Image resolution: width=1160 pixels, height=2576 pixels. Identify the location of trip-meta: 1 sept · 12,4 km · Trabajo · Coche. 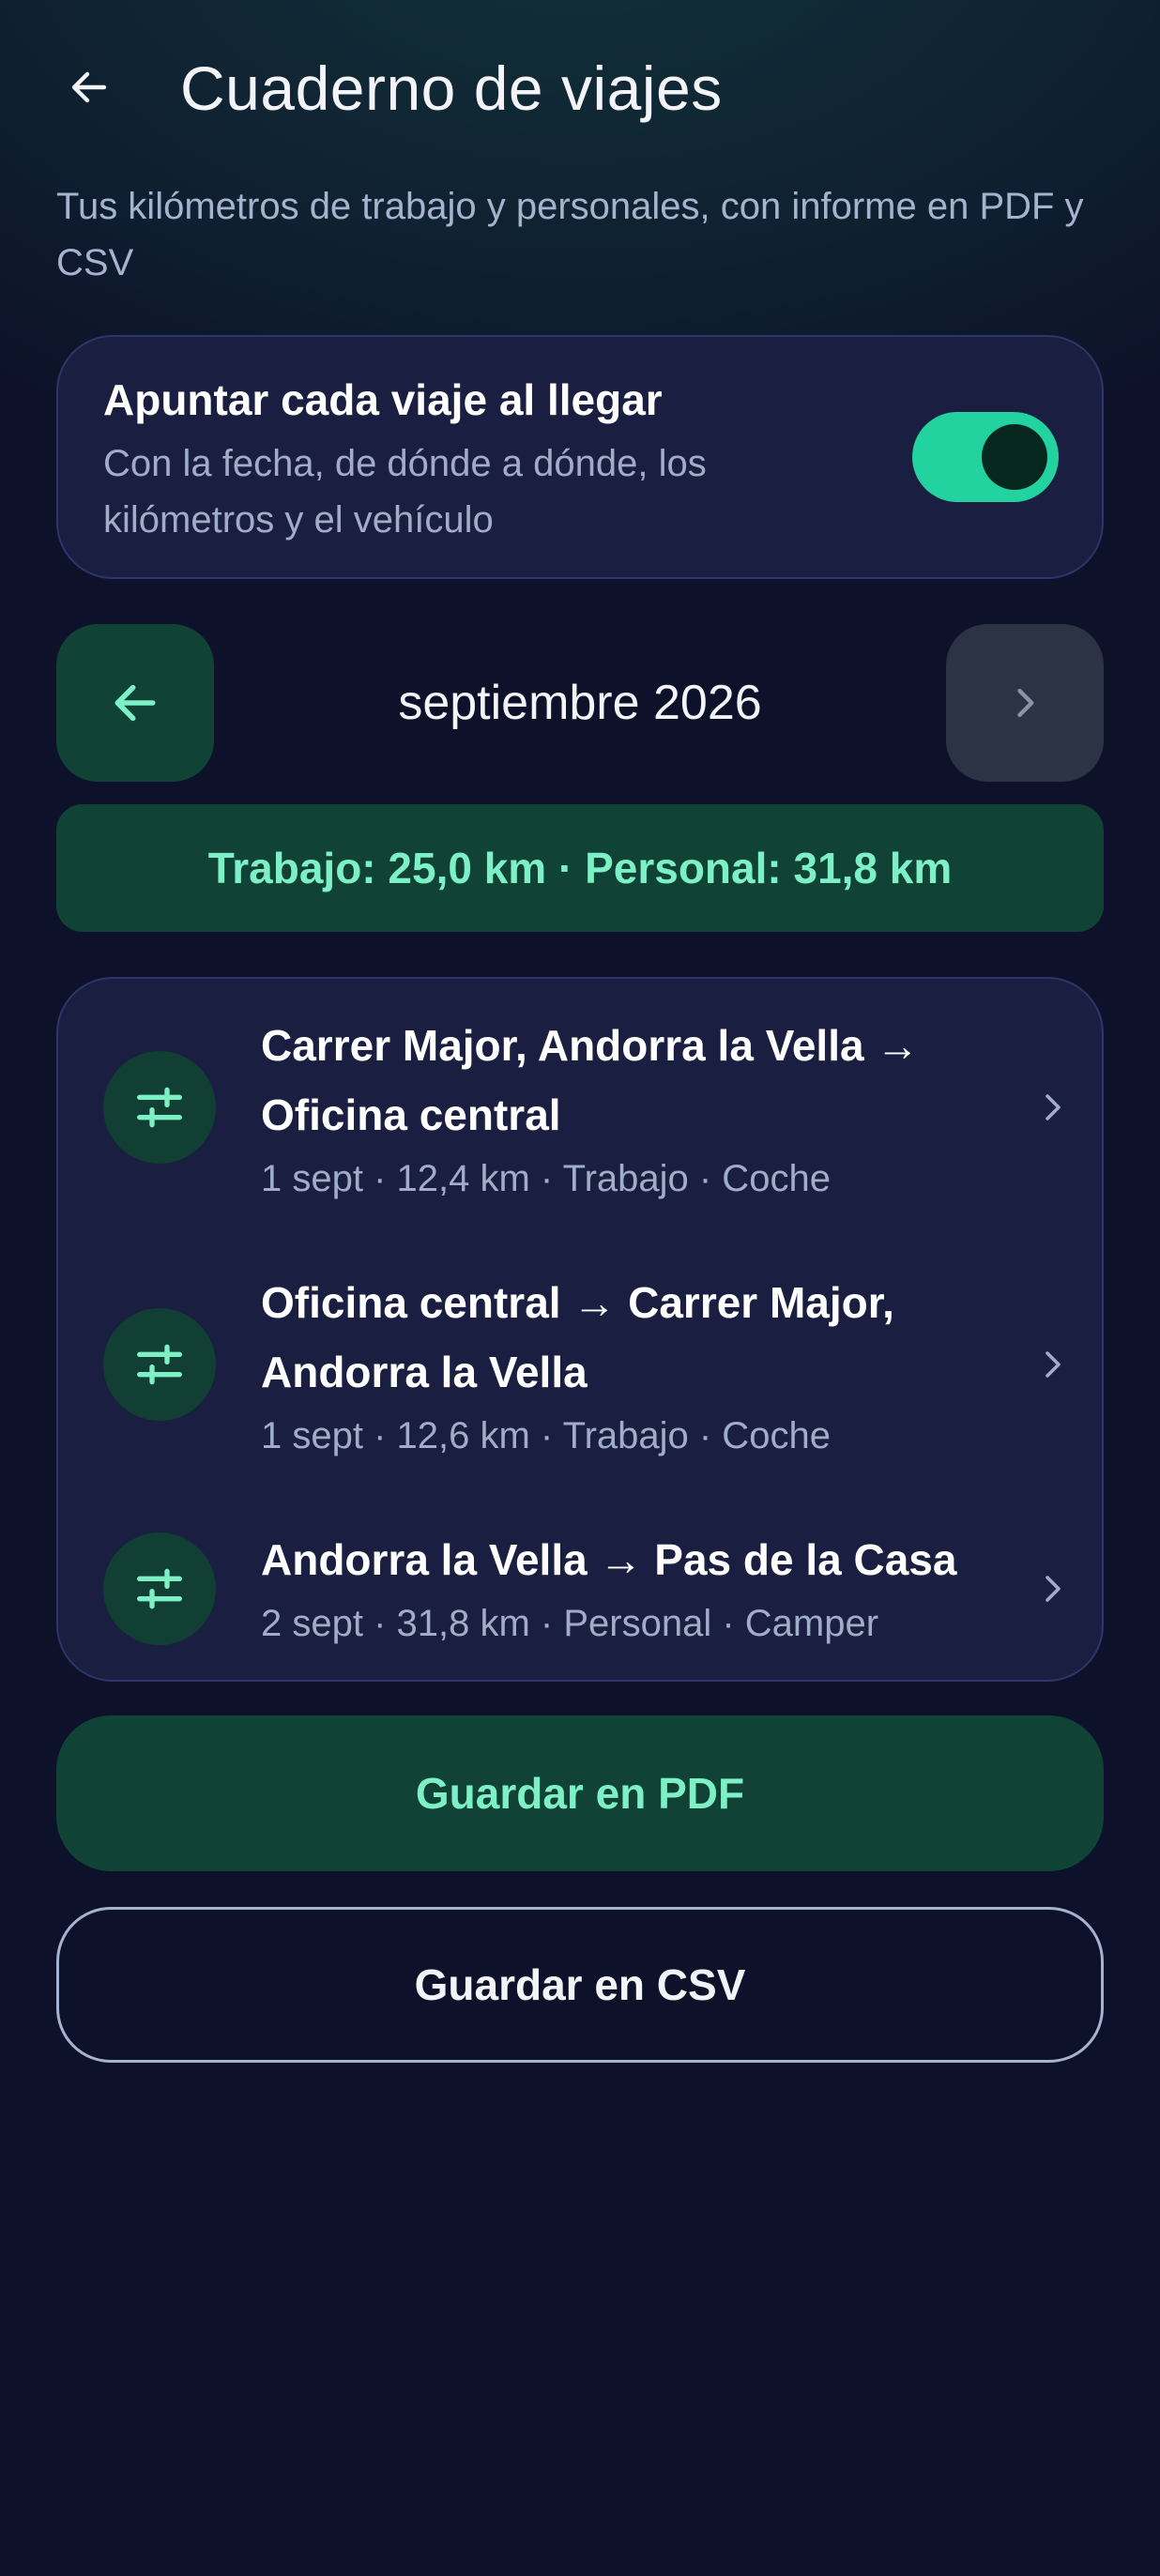
(546, 1178).